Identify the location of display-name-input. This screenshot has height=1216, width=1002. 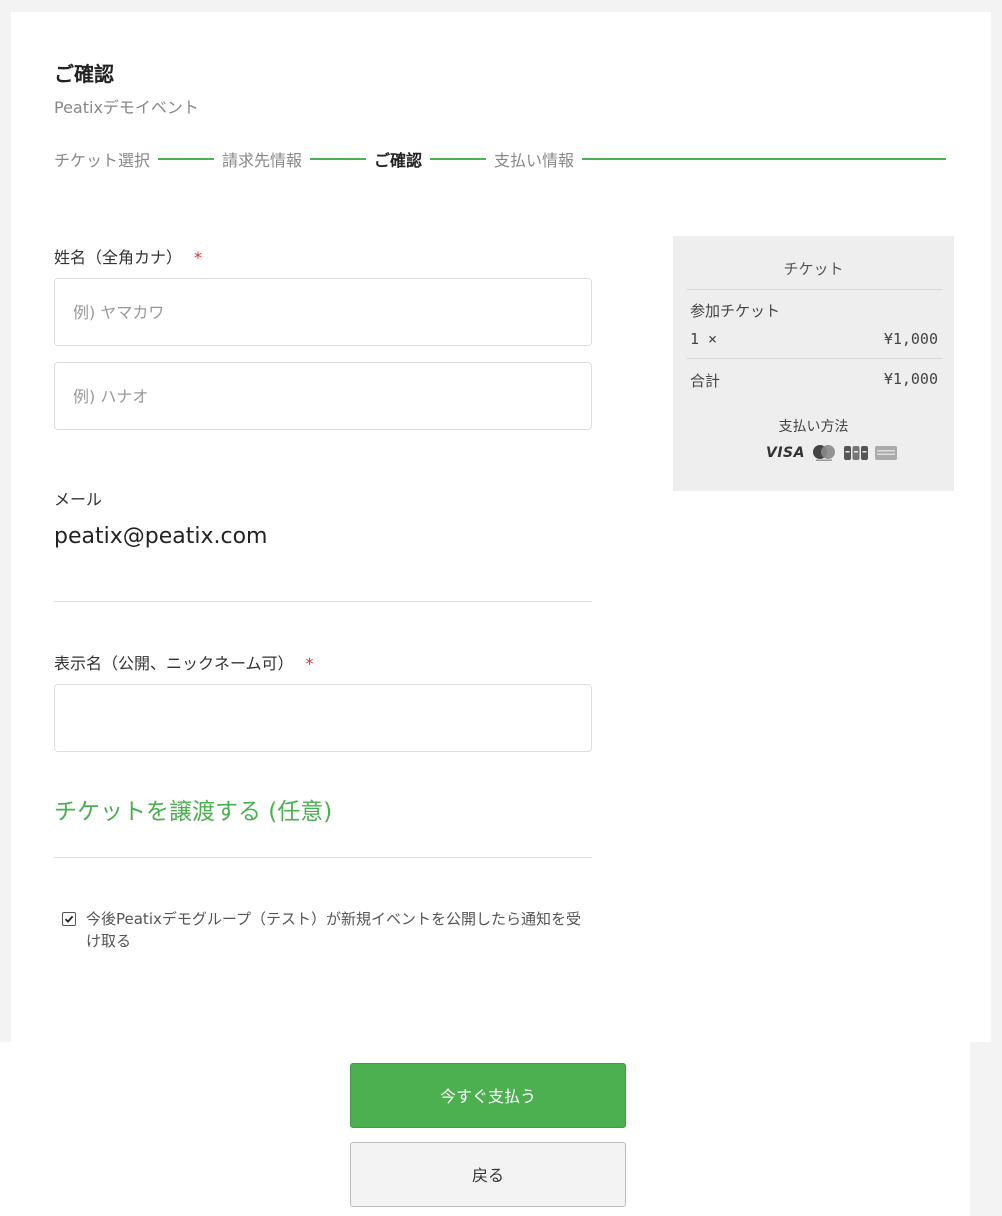
(323, 718).